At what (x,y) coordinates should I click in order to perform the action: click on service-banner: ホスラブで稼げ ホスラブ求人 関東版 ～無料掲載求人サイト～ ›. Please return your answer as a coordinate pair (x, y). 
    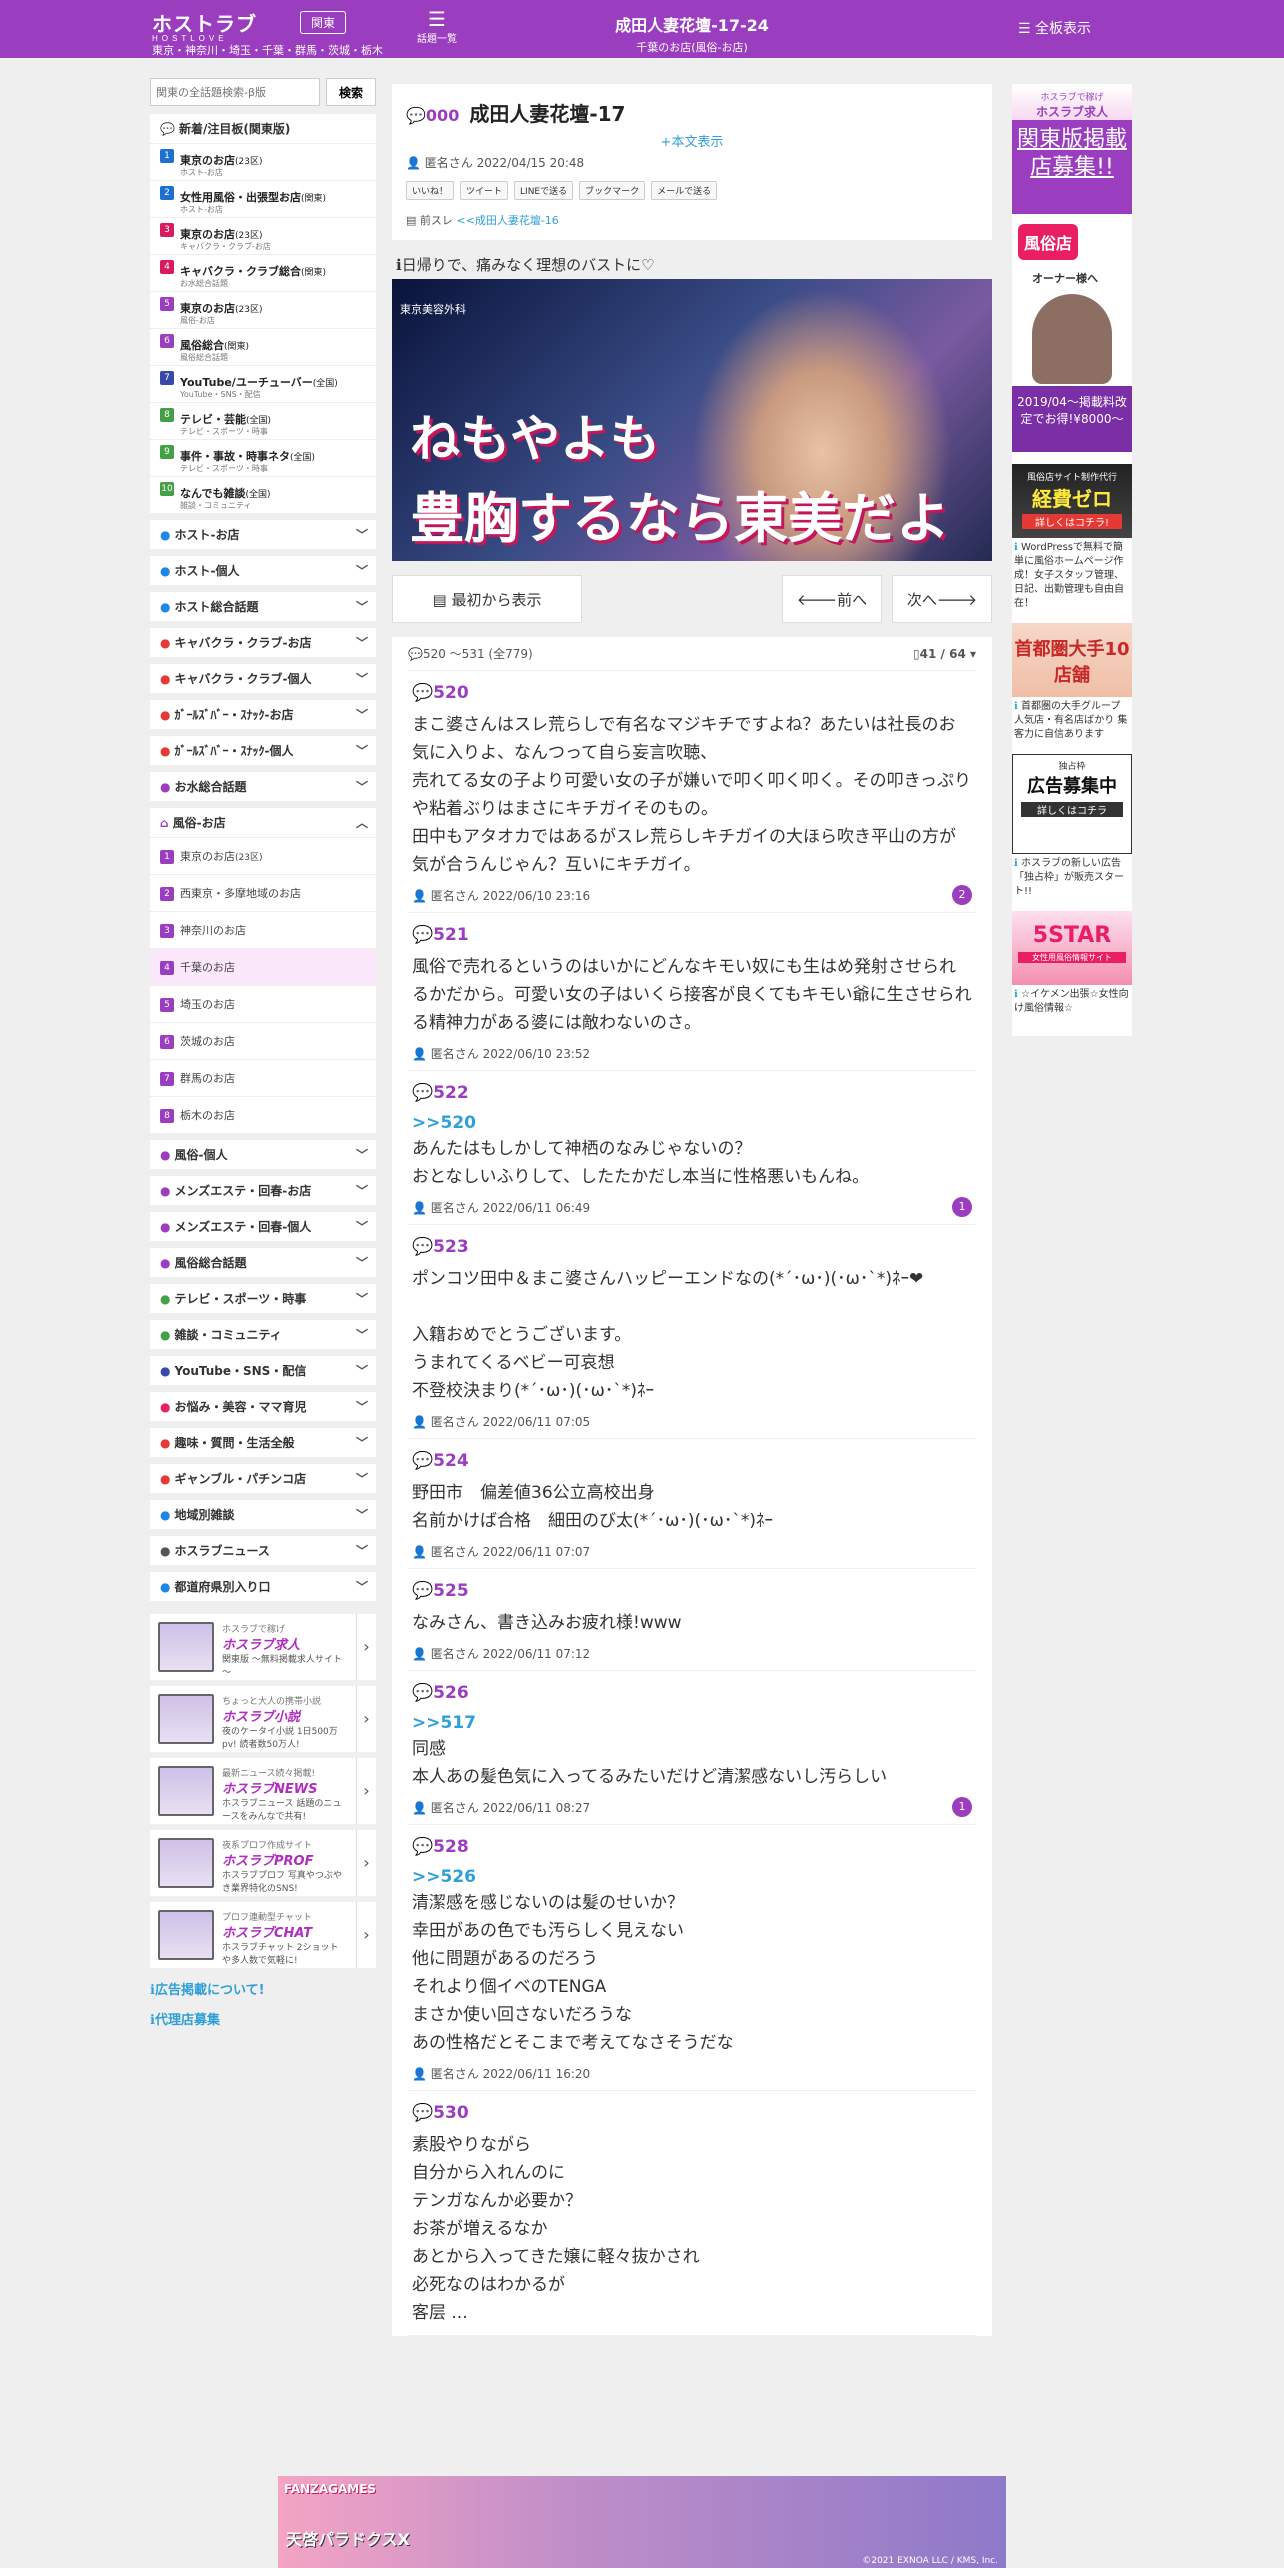
    Looking at the image, I should click on (263, 1647).